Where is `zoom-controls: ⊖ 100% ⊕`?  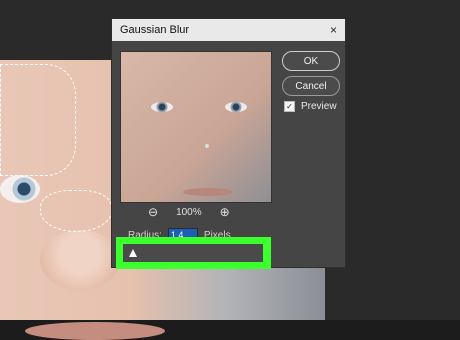
zoom-controls: ⊖ 100% ⊕ is located at coordinates (189, 212).